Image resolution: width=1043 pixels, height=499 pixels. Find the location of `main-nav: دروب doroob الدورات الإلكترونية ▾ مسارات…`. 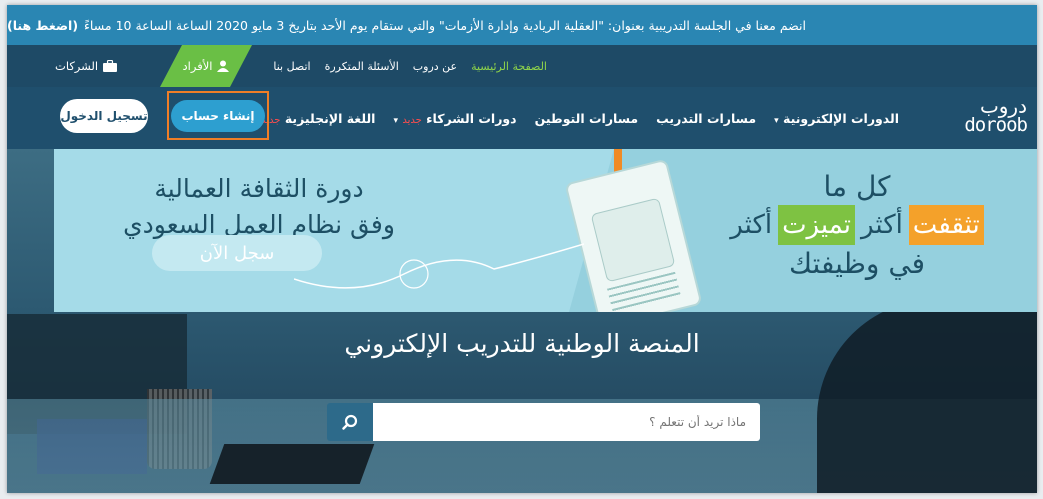

main-nav: دروب doroob الدورات الإلكترونية ▾ مسارات… is located at coordinates (522, 118).